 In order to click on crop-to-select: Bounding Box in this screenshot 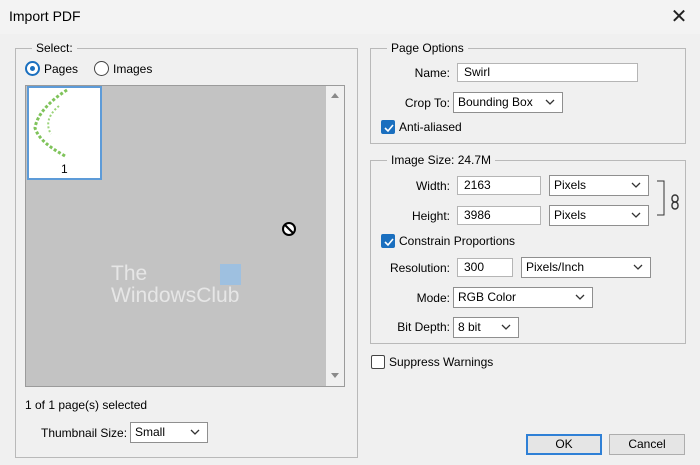, I will do `click(508, 102)`.